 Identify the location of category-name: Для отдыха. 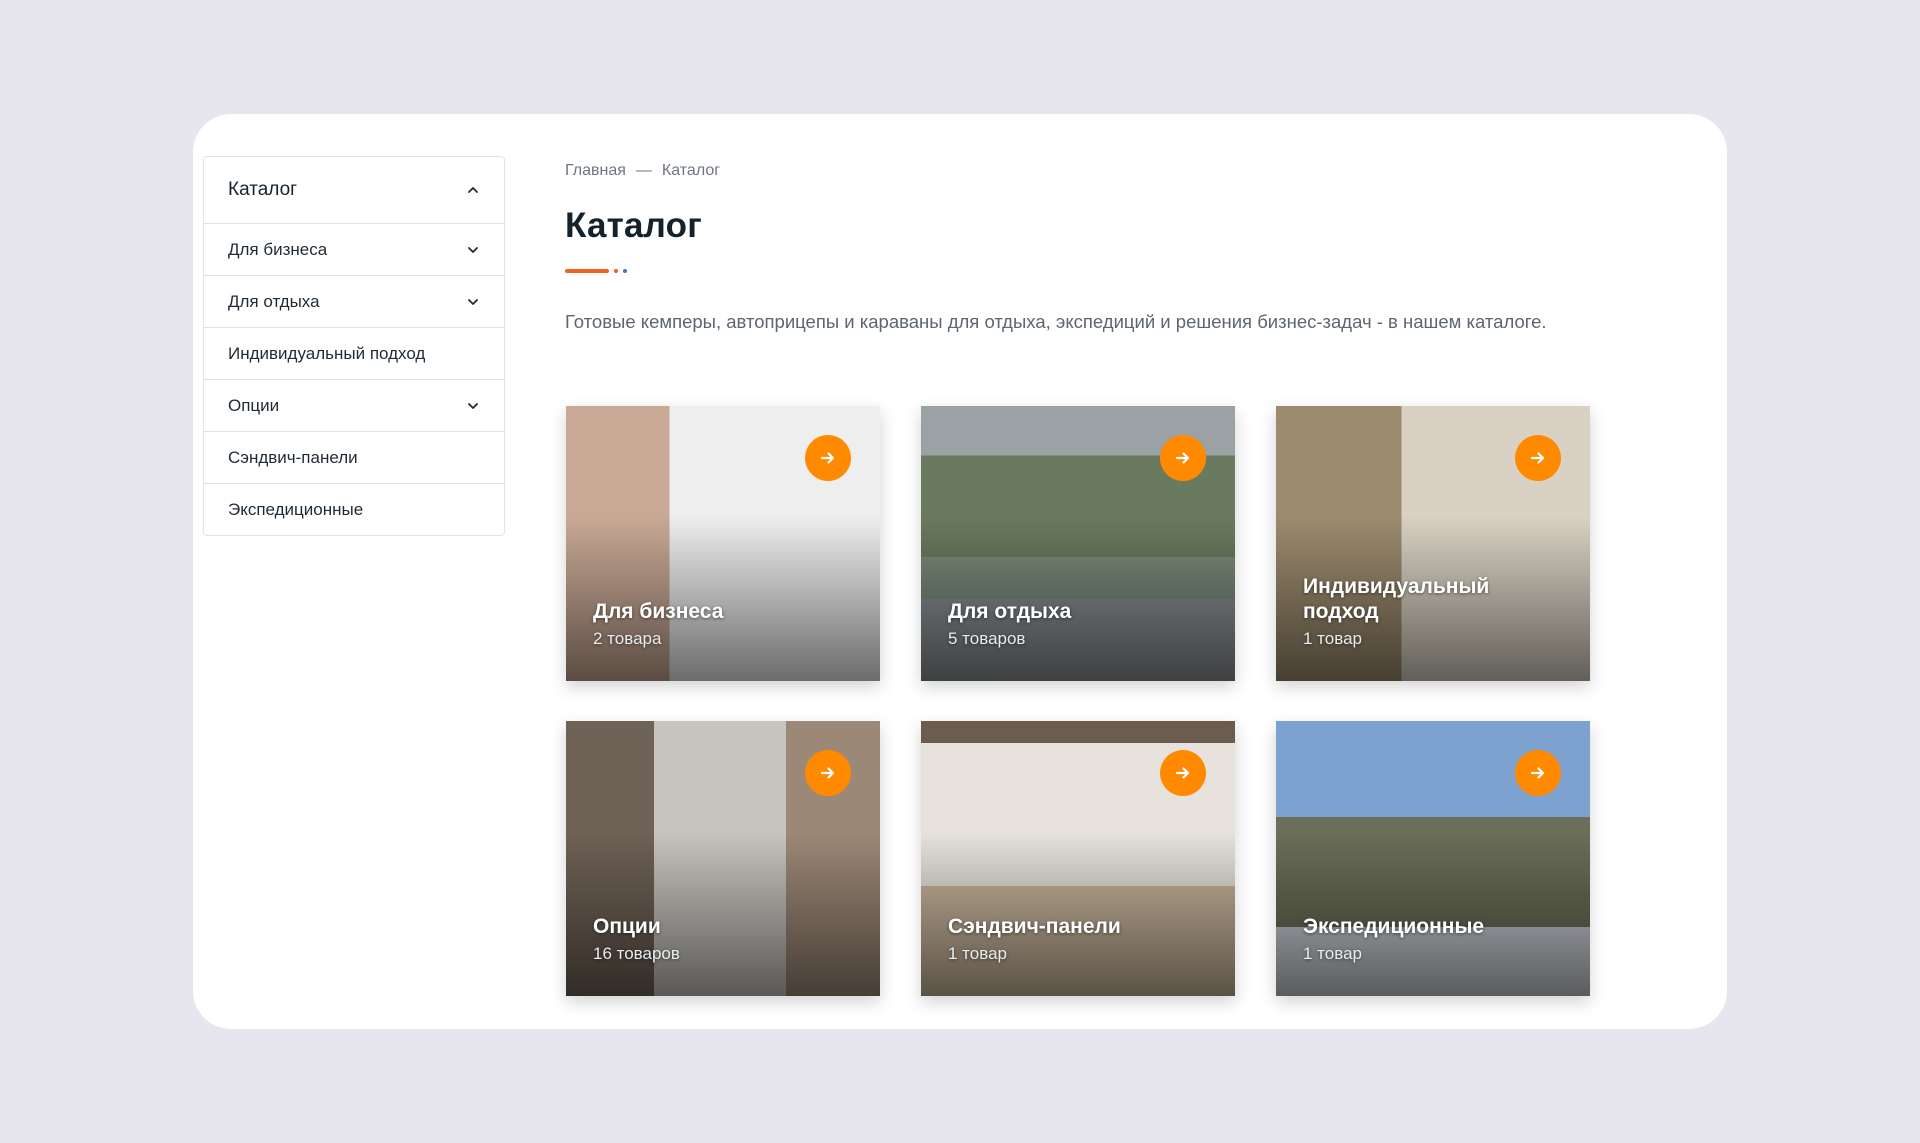
(1010, 611).